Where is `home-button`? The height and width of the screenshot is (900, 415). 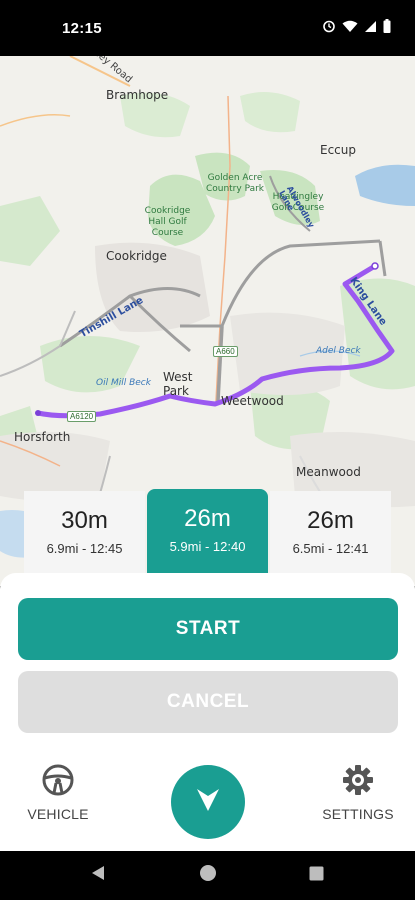 home-button is located at coordinates (208, 875).